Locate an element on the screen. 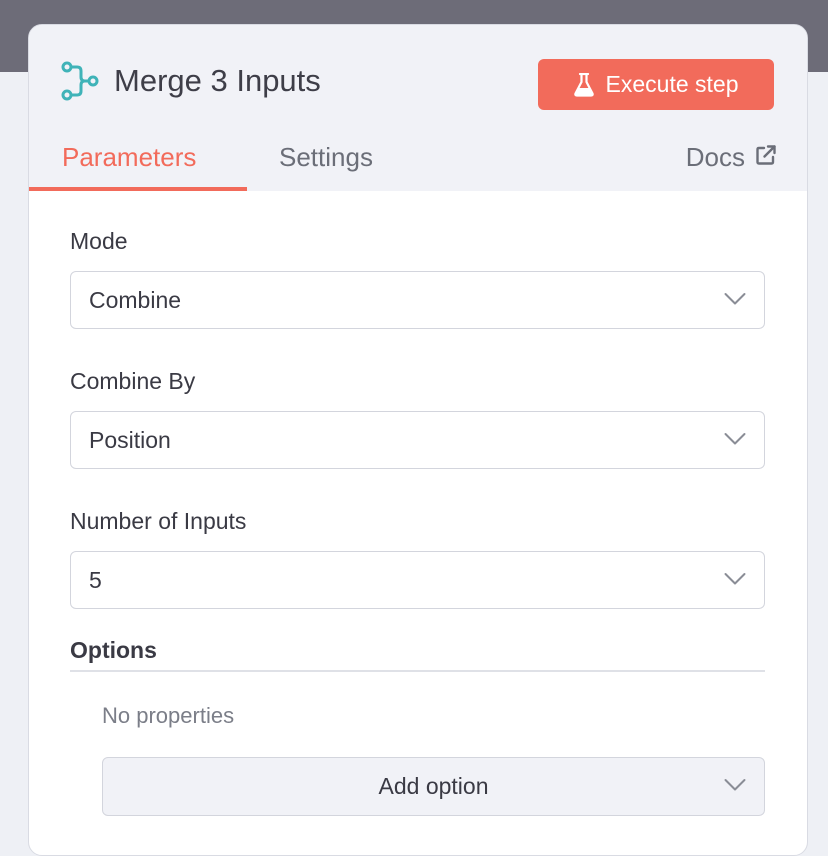  add-option-dropdown: Add option is located at coordinates (433, 786).